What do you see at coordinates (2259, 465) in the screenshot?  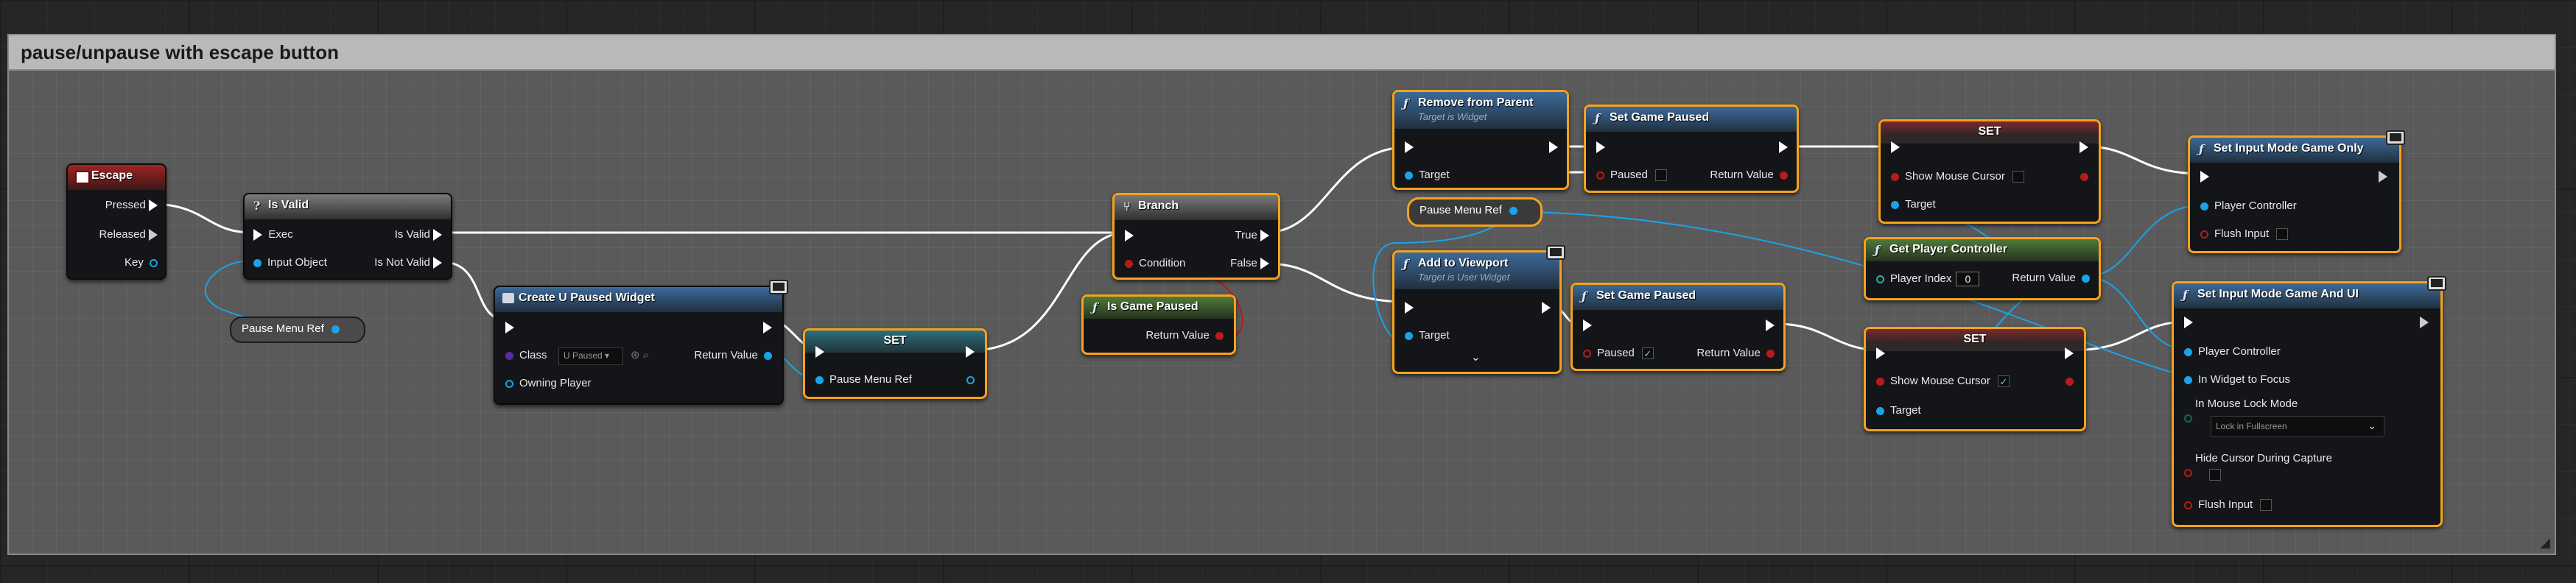 I see `hide-cursor-during-capture-pin: Hide Cursor During Capture` at bounding box center [2259, 465].